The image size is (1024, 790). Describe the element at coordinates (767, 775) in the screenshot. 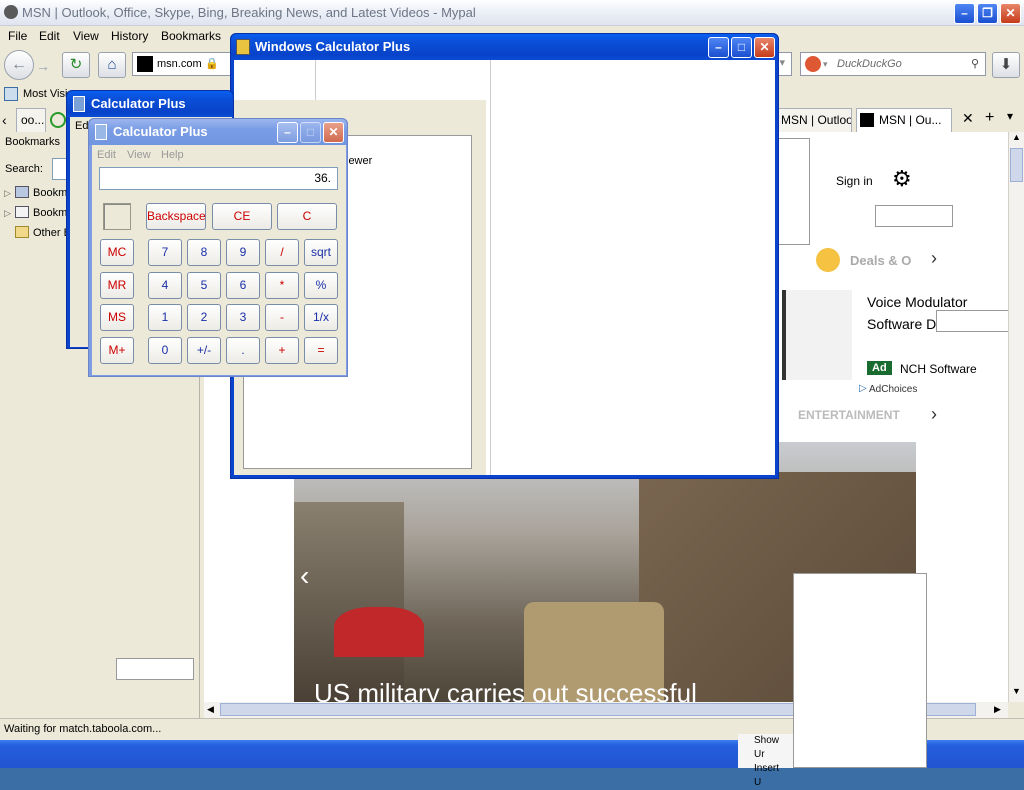

I see `notification-line2: Insert U` at that location.